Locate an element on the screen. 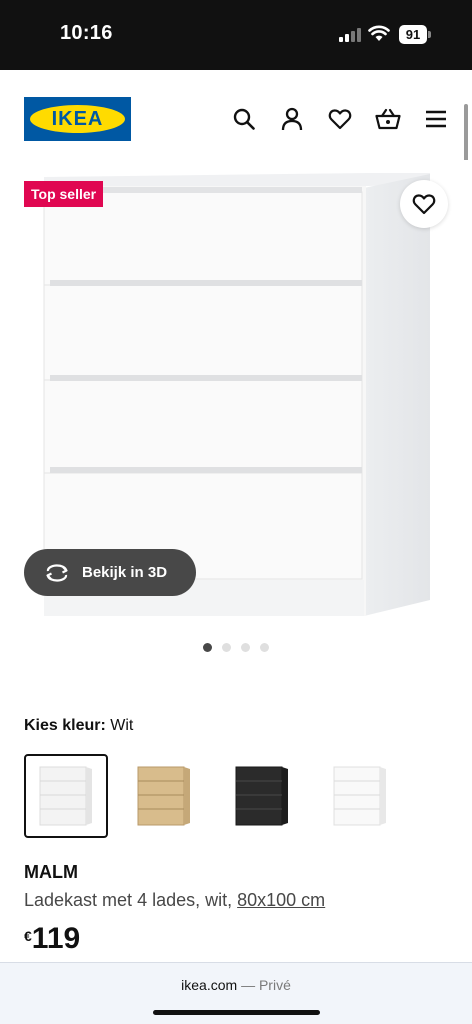 This screenshot has height=1024, width=472. ikea-logo: IKEA is located at coordinates (77, 119).